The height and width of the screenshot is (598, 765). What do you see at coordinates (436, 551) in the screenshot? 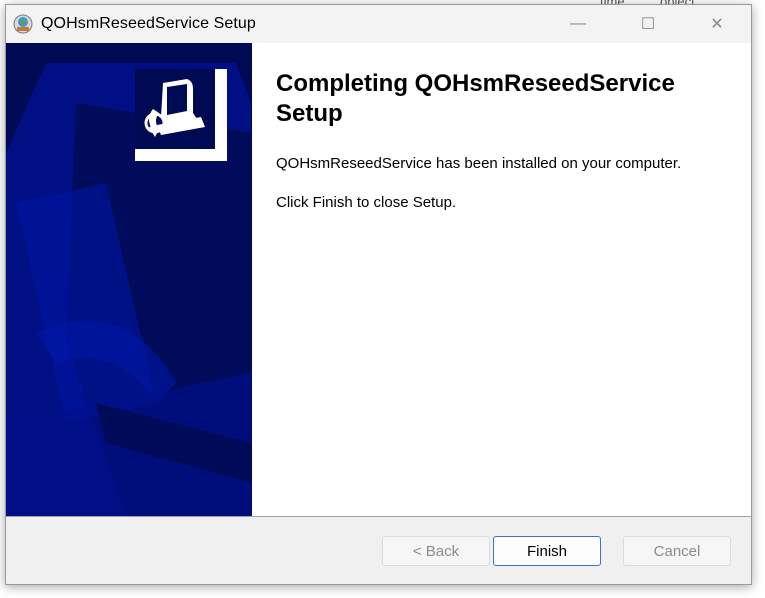
I see `back-button: < Back` at bounding box center [436, 551].